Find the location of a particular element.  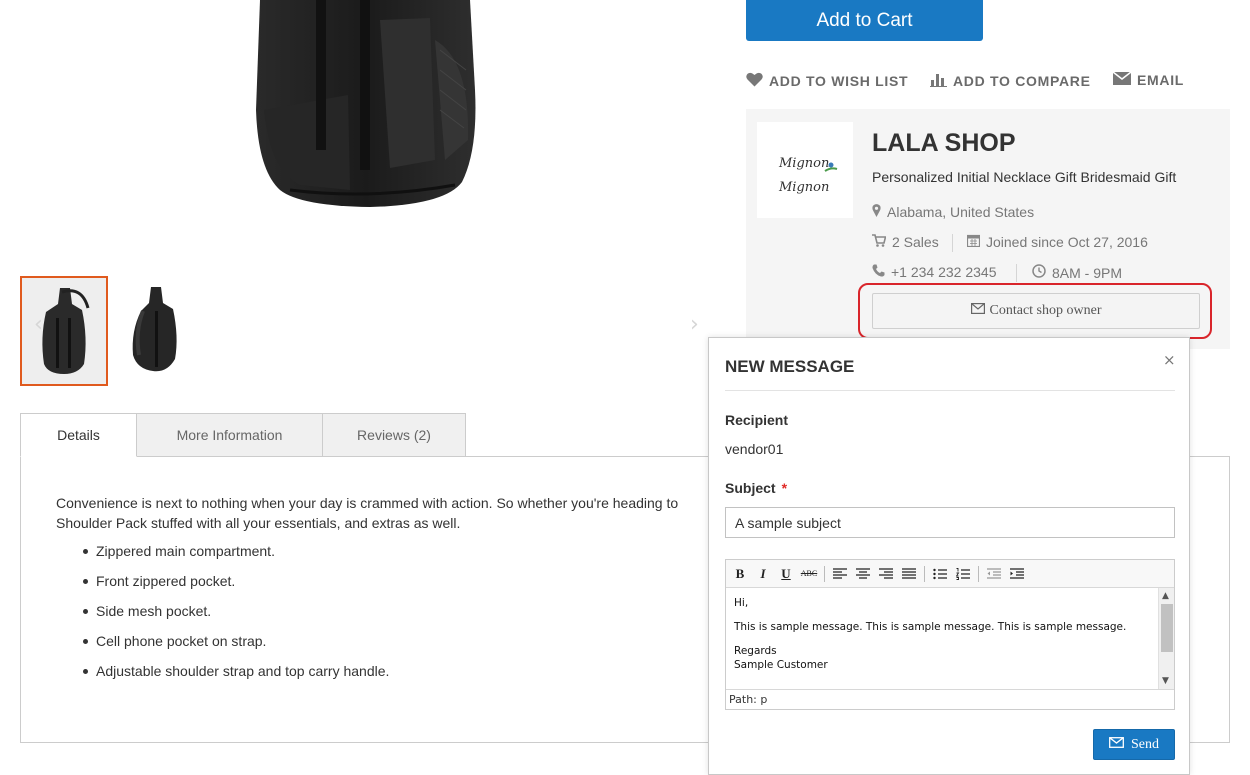

send-button: Send is located at coordinates (1134, 744).